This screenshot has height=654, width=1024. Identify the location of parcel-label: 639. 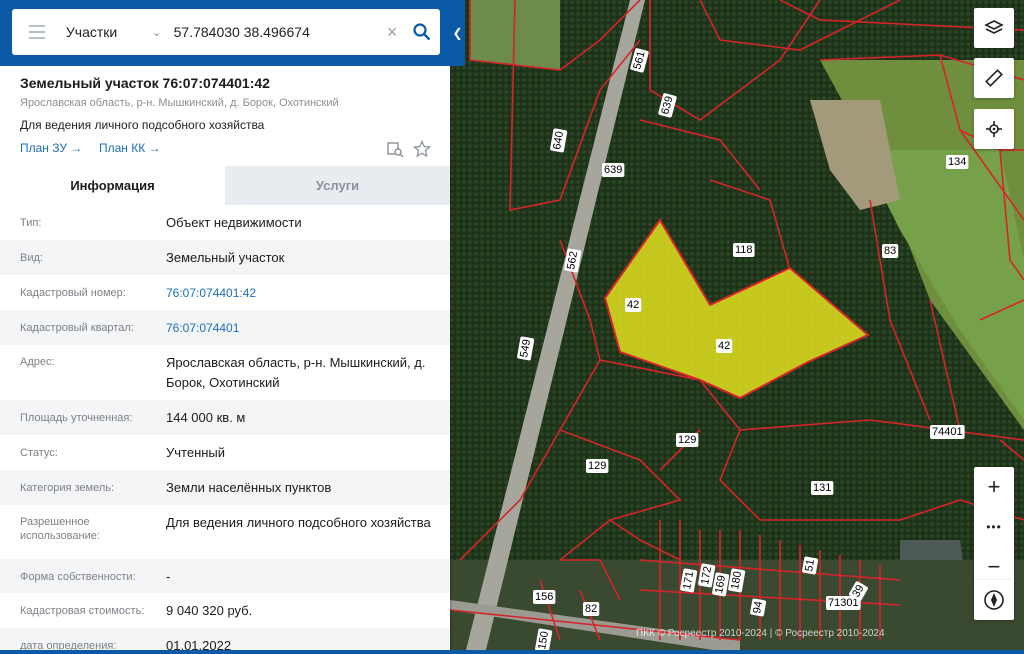
(613, 170).